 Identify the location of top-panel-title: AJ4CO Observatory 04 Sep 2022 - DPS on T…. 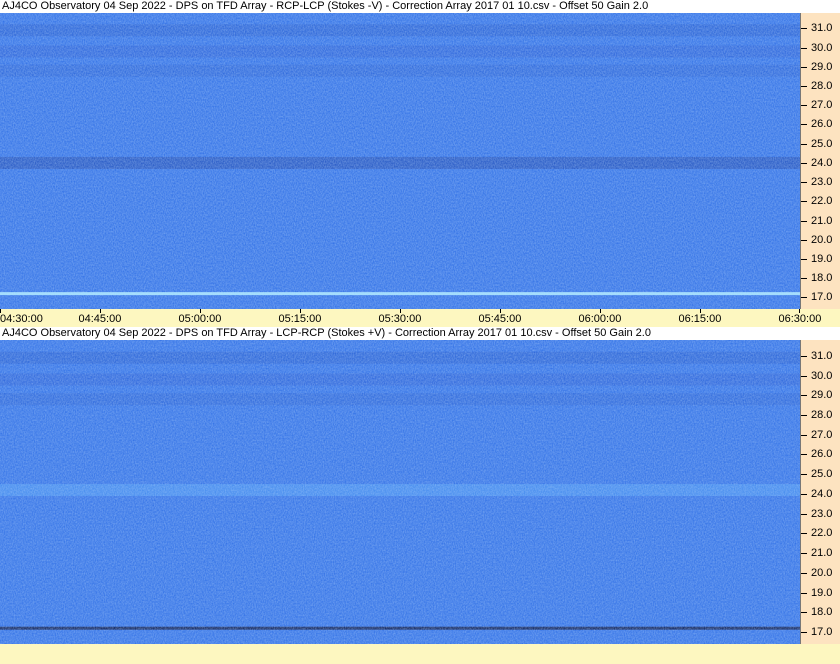
(420, 6).